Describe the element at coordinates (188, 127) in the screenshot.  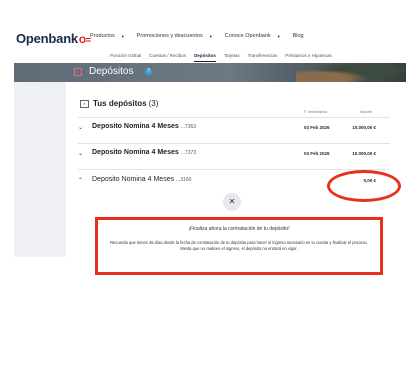
I see `deposit-account: ...7363` at that location.